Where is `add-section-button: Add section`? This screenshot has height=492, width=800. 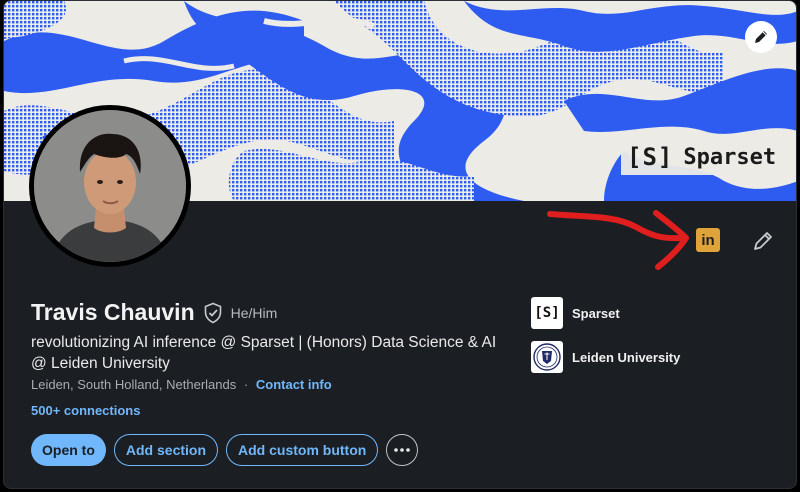 add-section-button: Add section is located at coordinates (166, 450).